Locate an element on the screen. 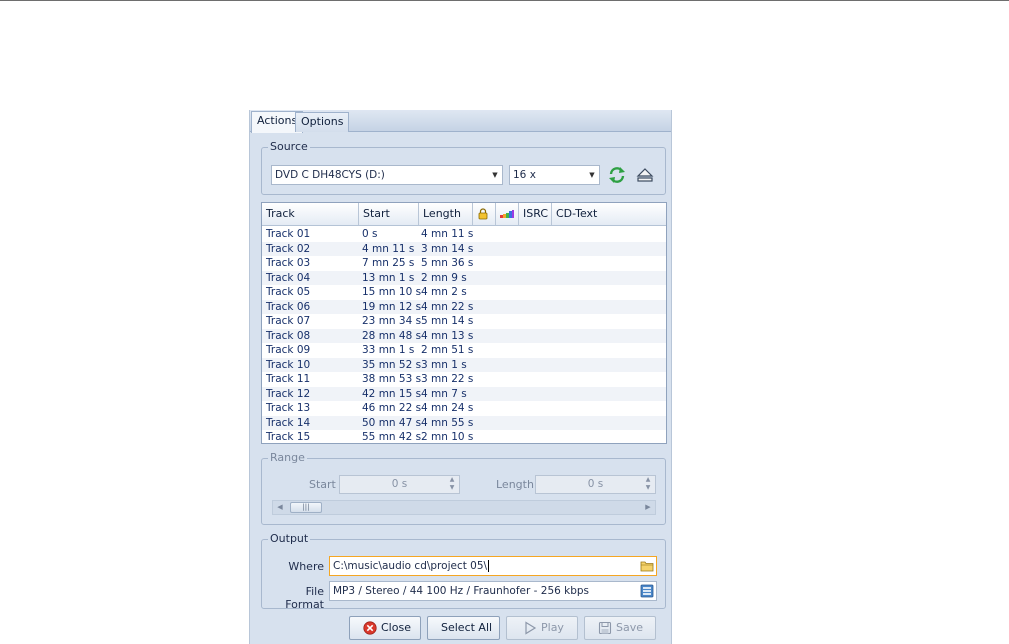 This screenshot has height=644, width=1009. close-icon is located at coordinates (370, 628).